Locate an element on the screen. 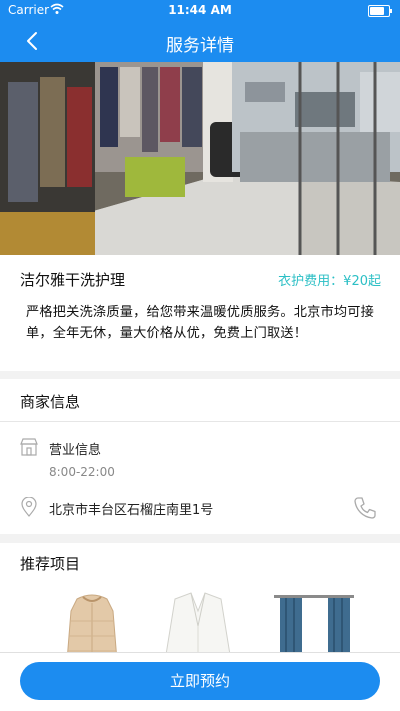 The image size is (400, 711). store-icon is located at coordinates (29, 447).